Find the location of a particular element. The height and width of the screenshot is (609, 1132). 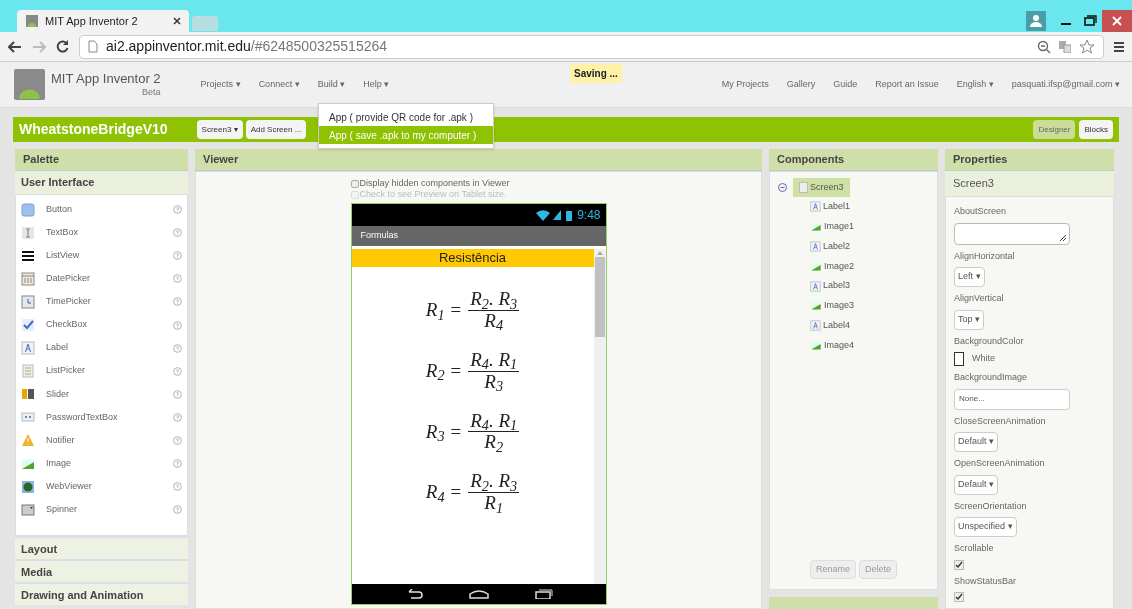

header-link: My Projects is located at coordinates (745, 84).